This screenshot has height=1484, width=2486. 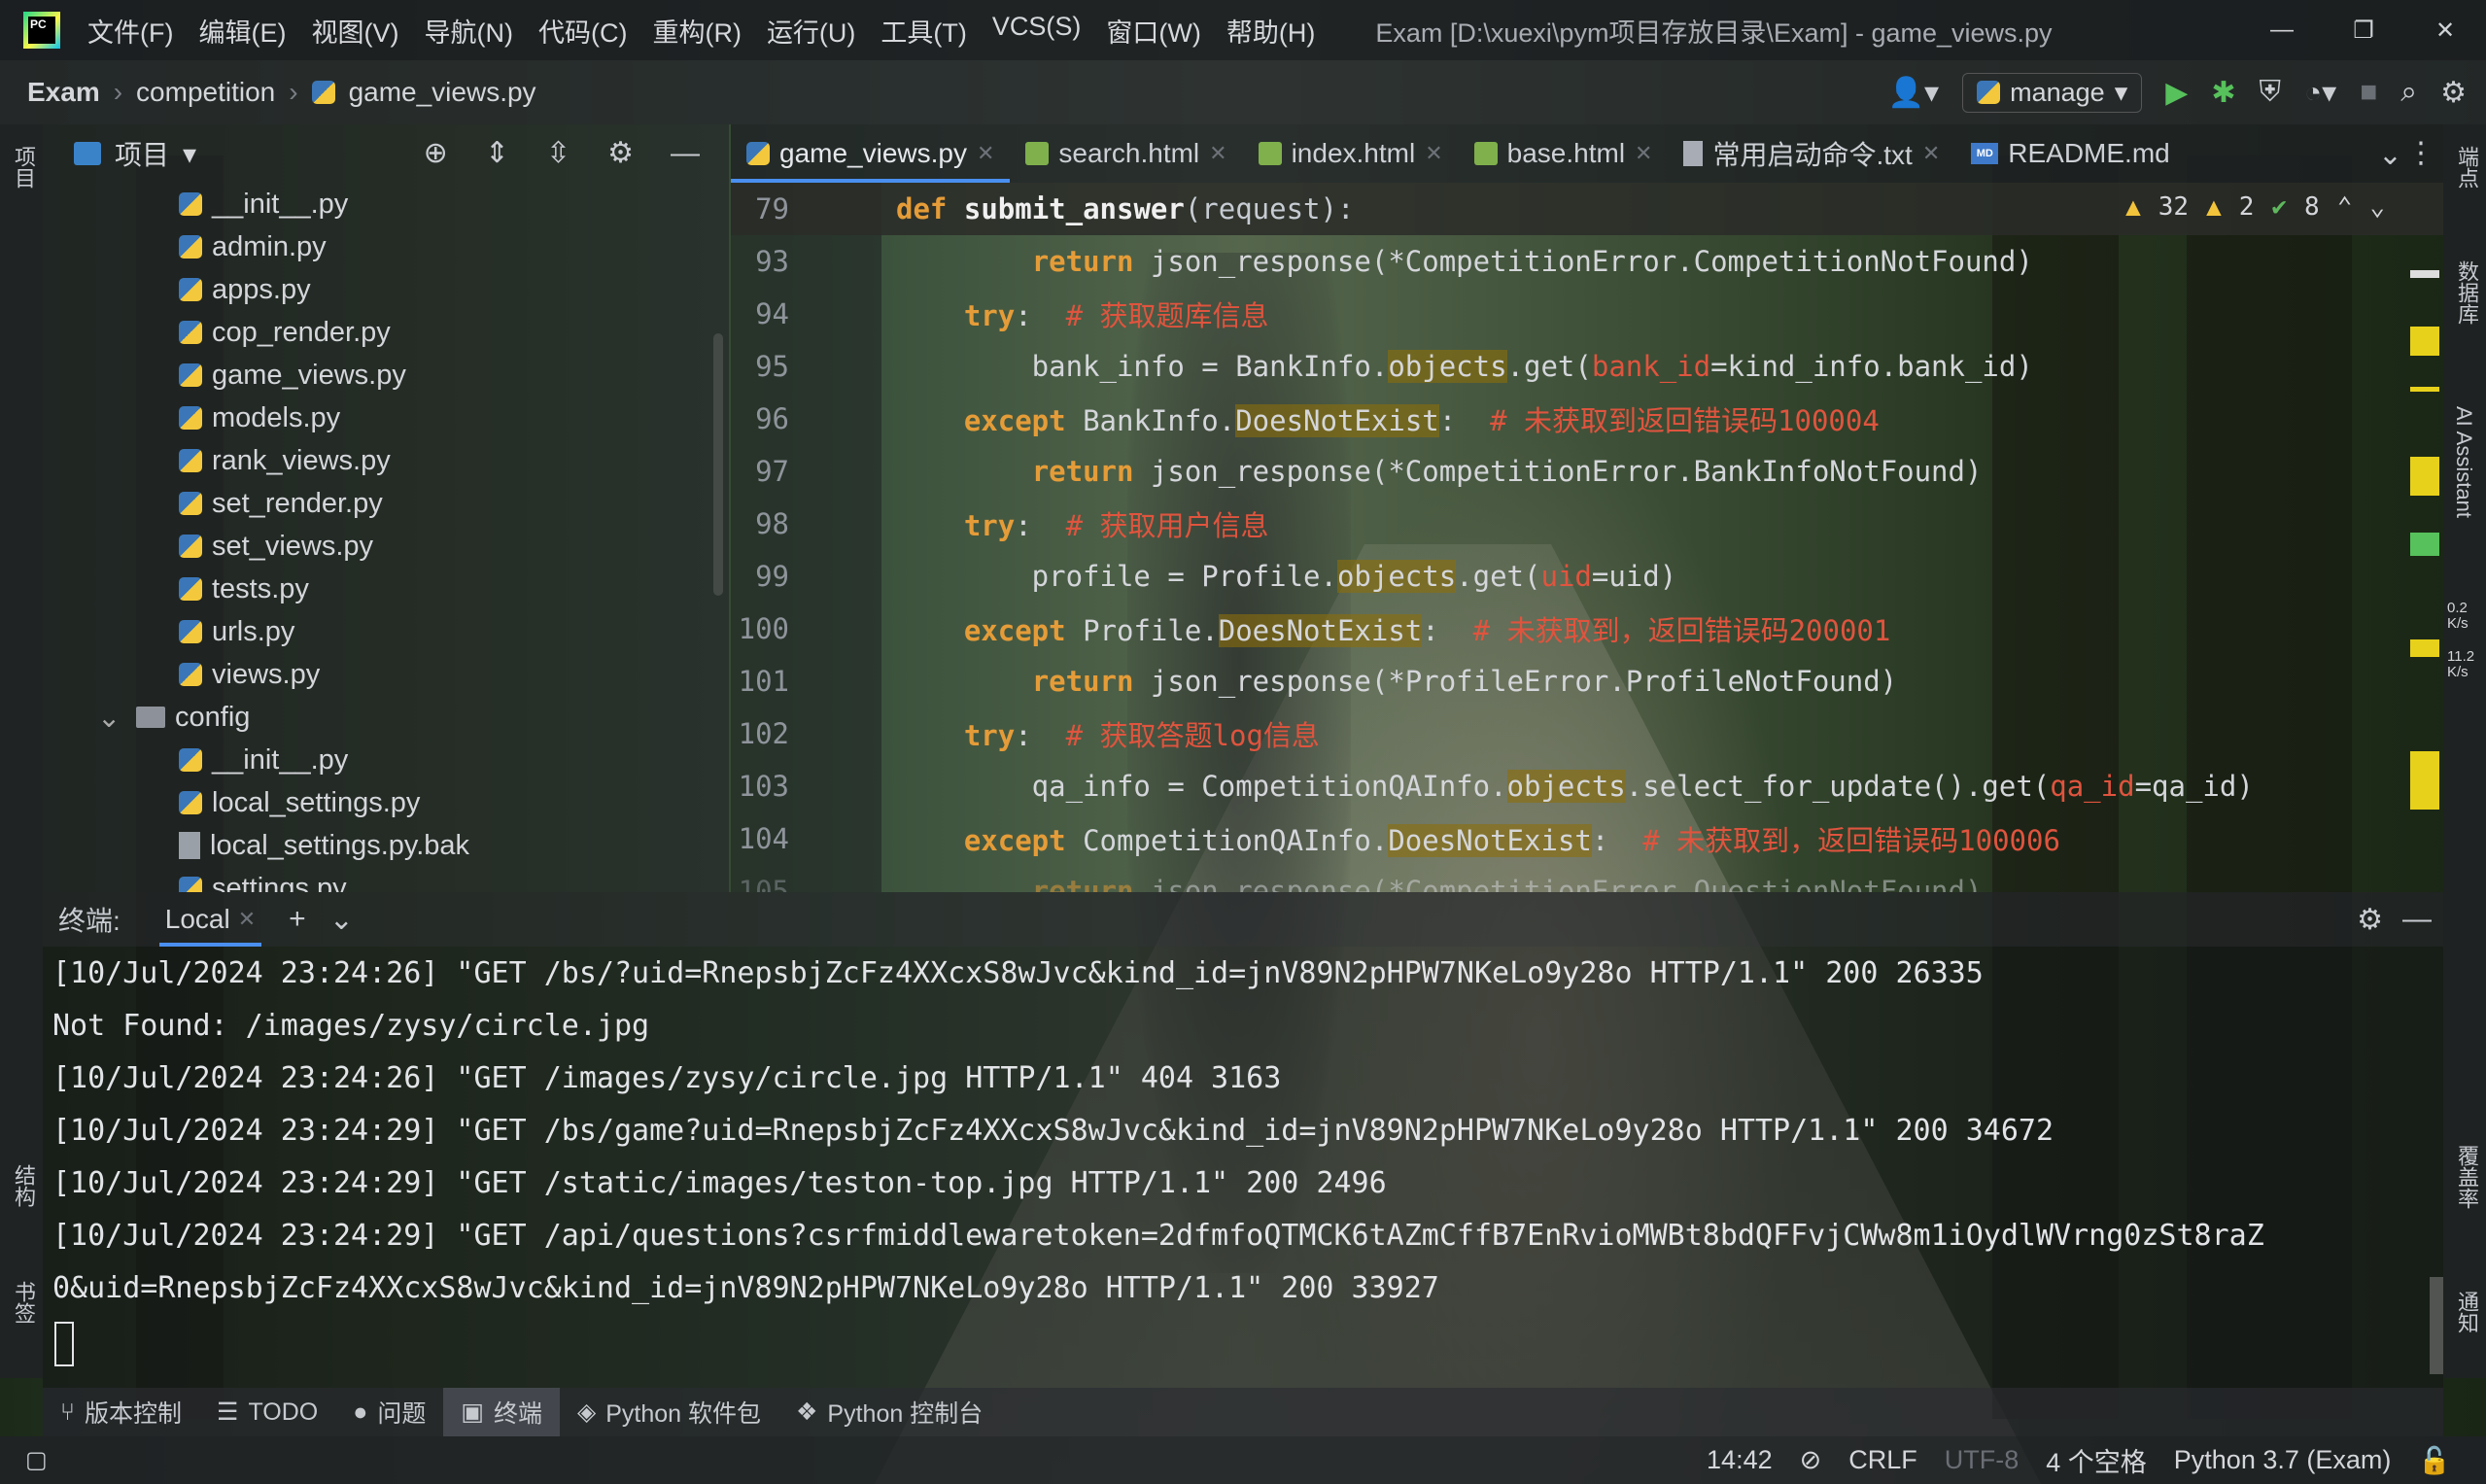 What do you see at coordinates (2424, 537) in the screenshot?
I see `error-stripe` at bounding box center [2424, 537].